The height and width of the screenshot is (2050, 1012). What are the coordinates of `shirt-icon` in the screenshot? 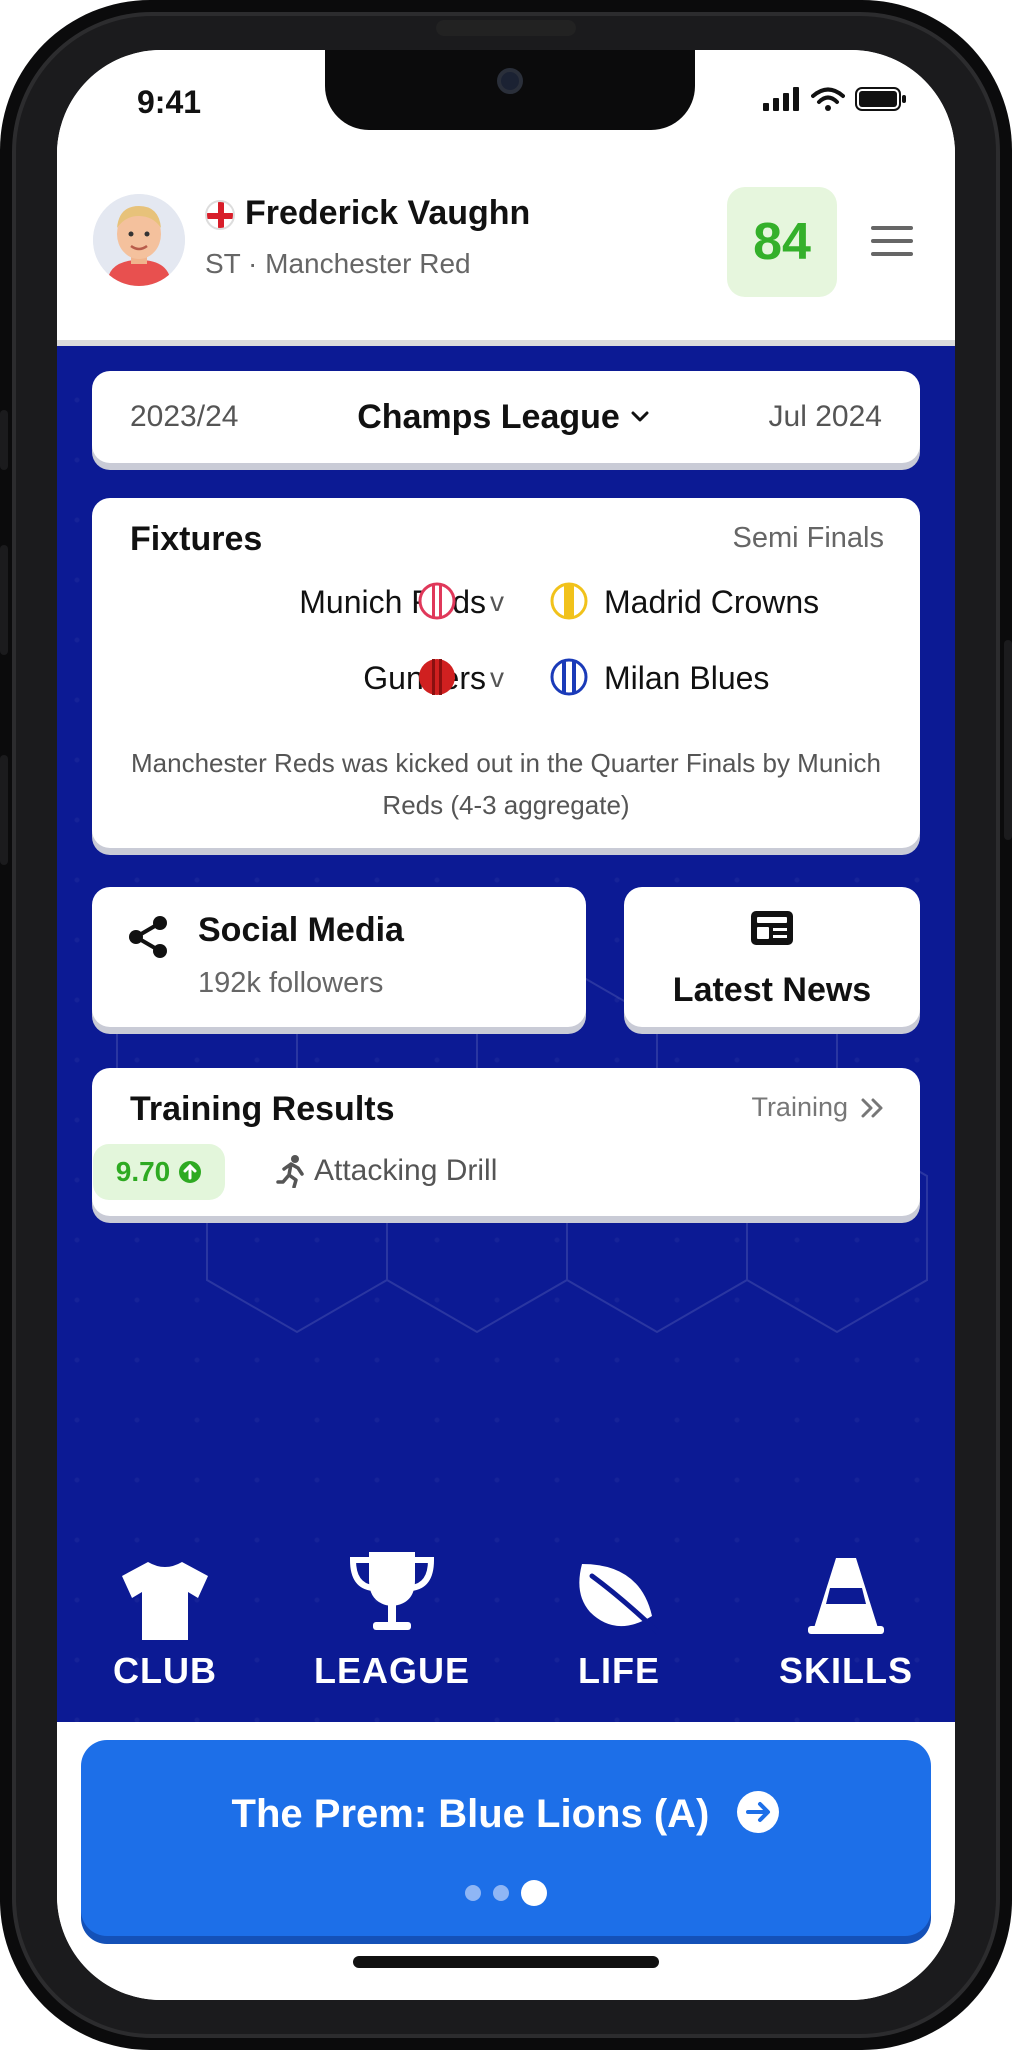 It's located at (165, 1601).